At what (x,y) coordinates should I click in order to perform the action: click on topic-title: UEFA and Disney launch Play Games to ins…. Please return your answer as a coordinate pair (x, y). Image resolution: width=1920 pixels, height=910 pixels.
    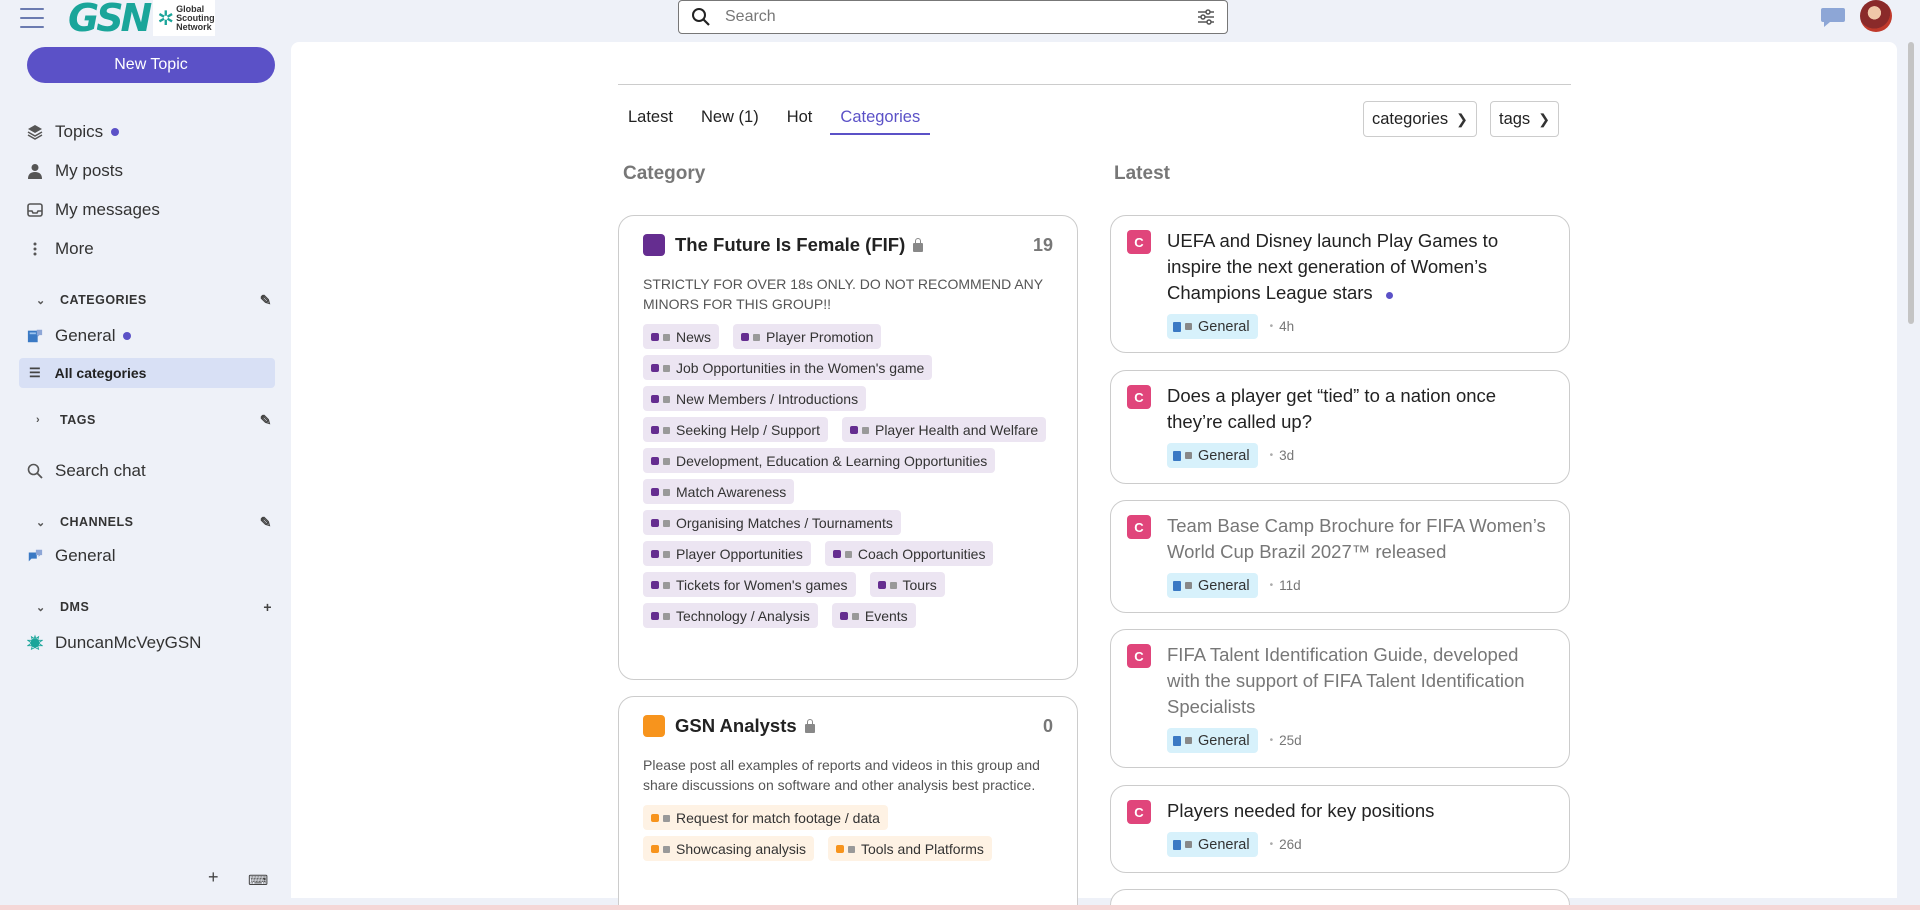
    Looking at the image, I should click on (1361, 267).